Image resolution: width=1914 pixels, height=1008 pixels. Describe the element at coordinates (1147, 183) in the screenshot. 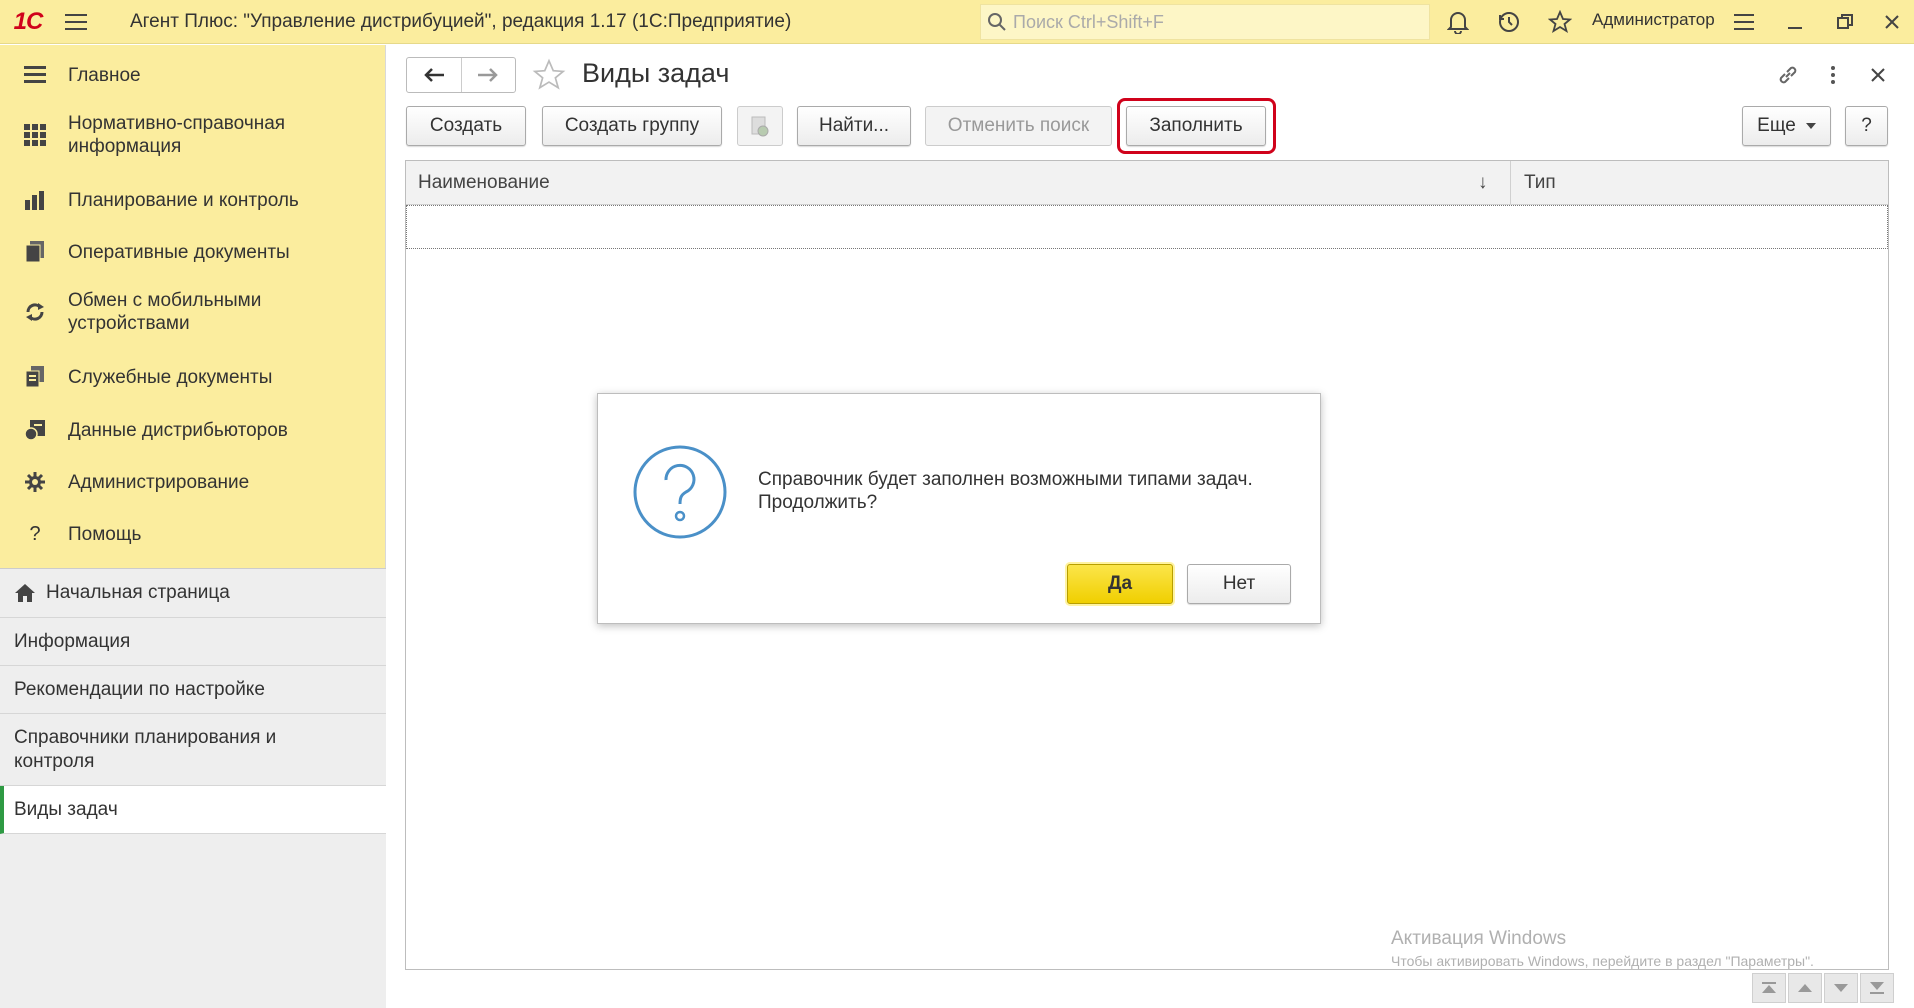

I see `table-header: Наименование ↓ Тип` at that location.